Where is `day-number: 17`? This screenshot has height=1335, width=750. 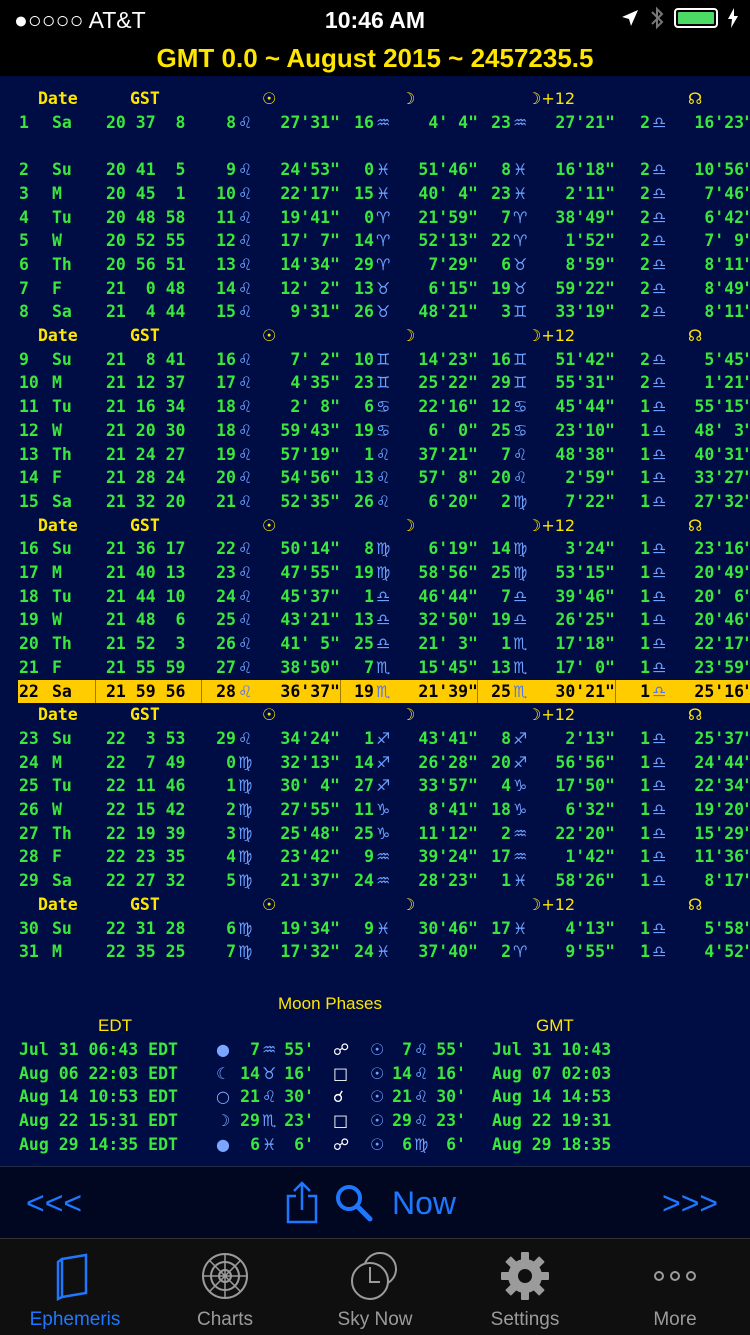 day-number: 17 is located at coordinates (29, 572).